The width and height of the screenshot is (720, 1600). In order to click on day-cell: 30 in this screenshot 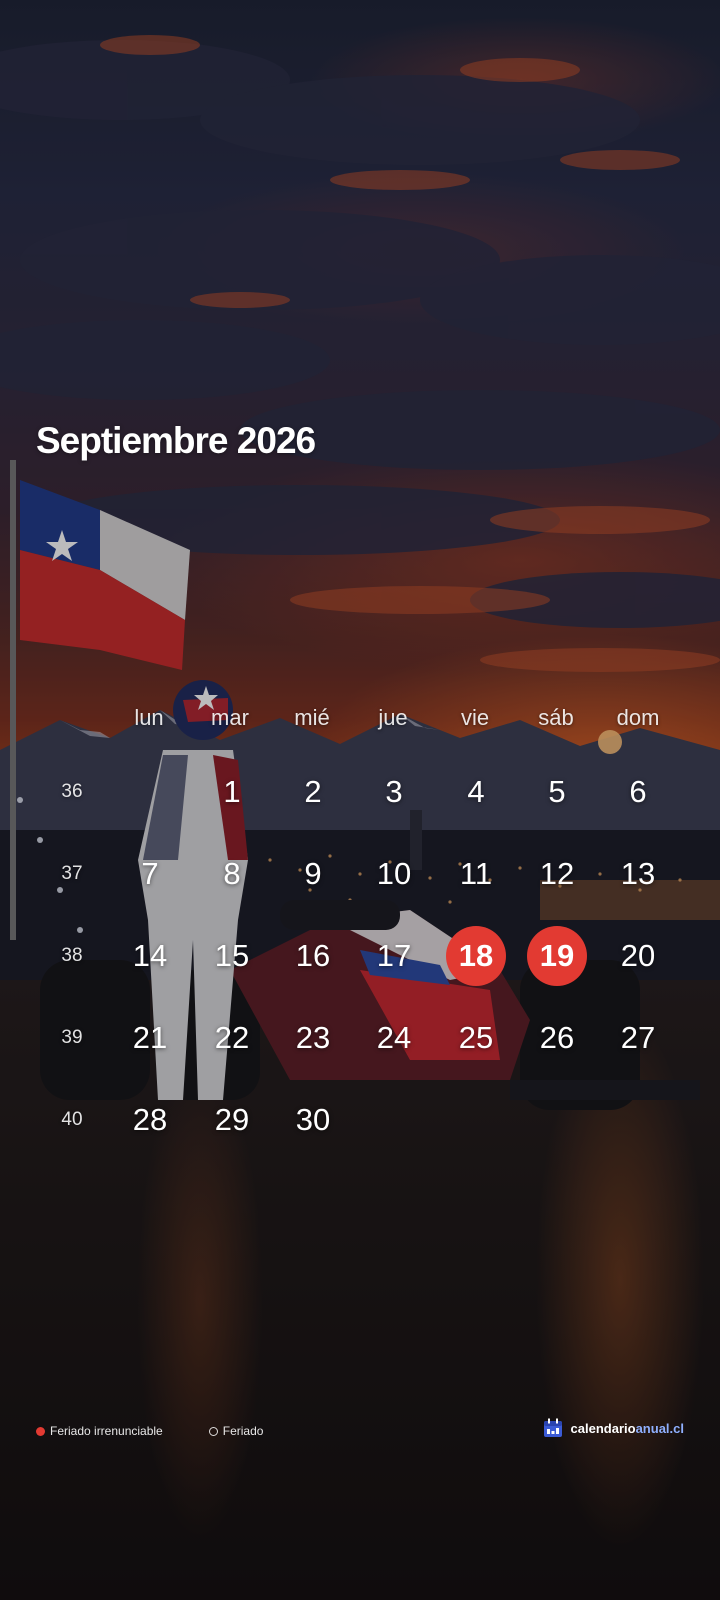, I will do `click(313, 1119)`.